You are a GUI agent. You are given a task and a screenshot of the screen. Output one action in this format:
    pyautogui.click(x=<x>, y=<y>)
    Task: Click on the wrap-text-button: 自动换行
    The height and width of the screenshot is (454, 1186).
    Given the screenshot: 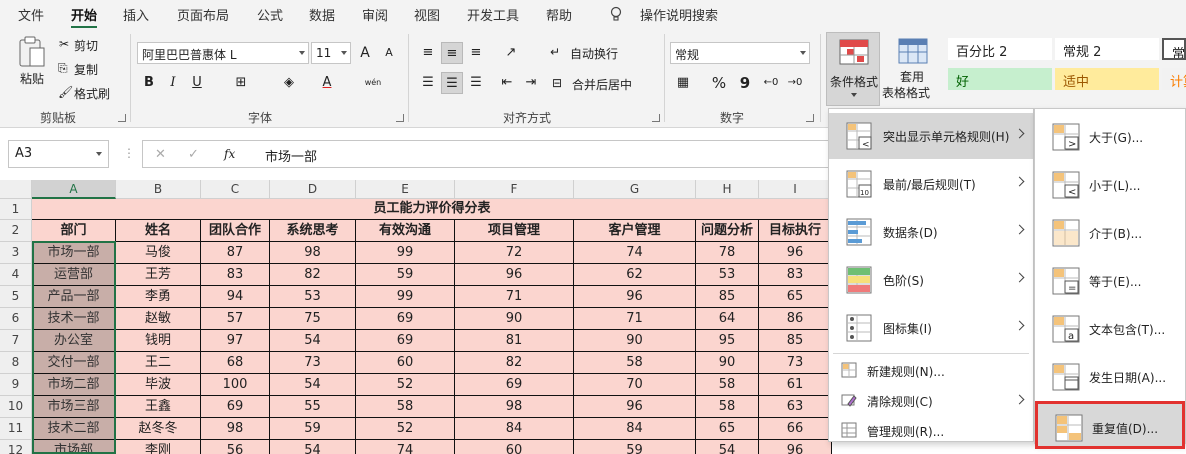 What is the action you would take?
    pyautogui.click(x=594, y=53)
    